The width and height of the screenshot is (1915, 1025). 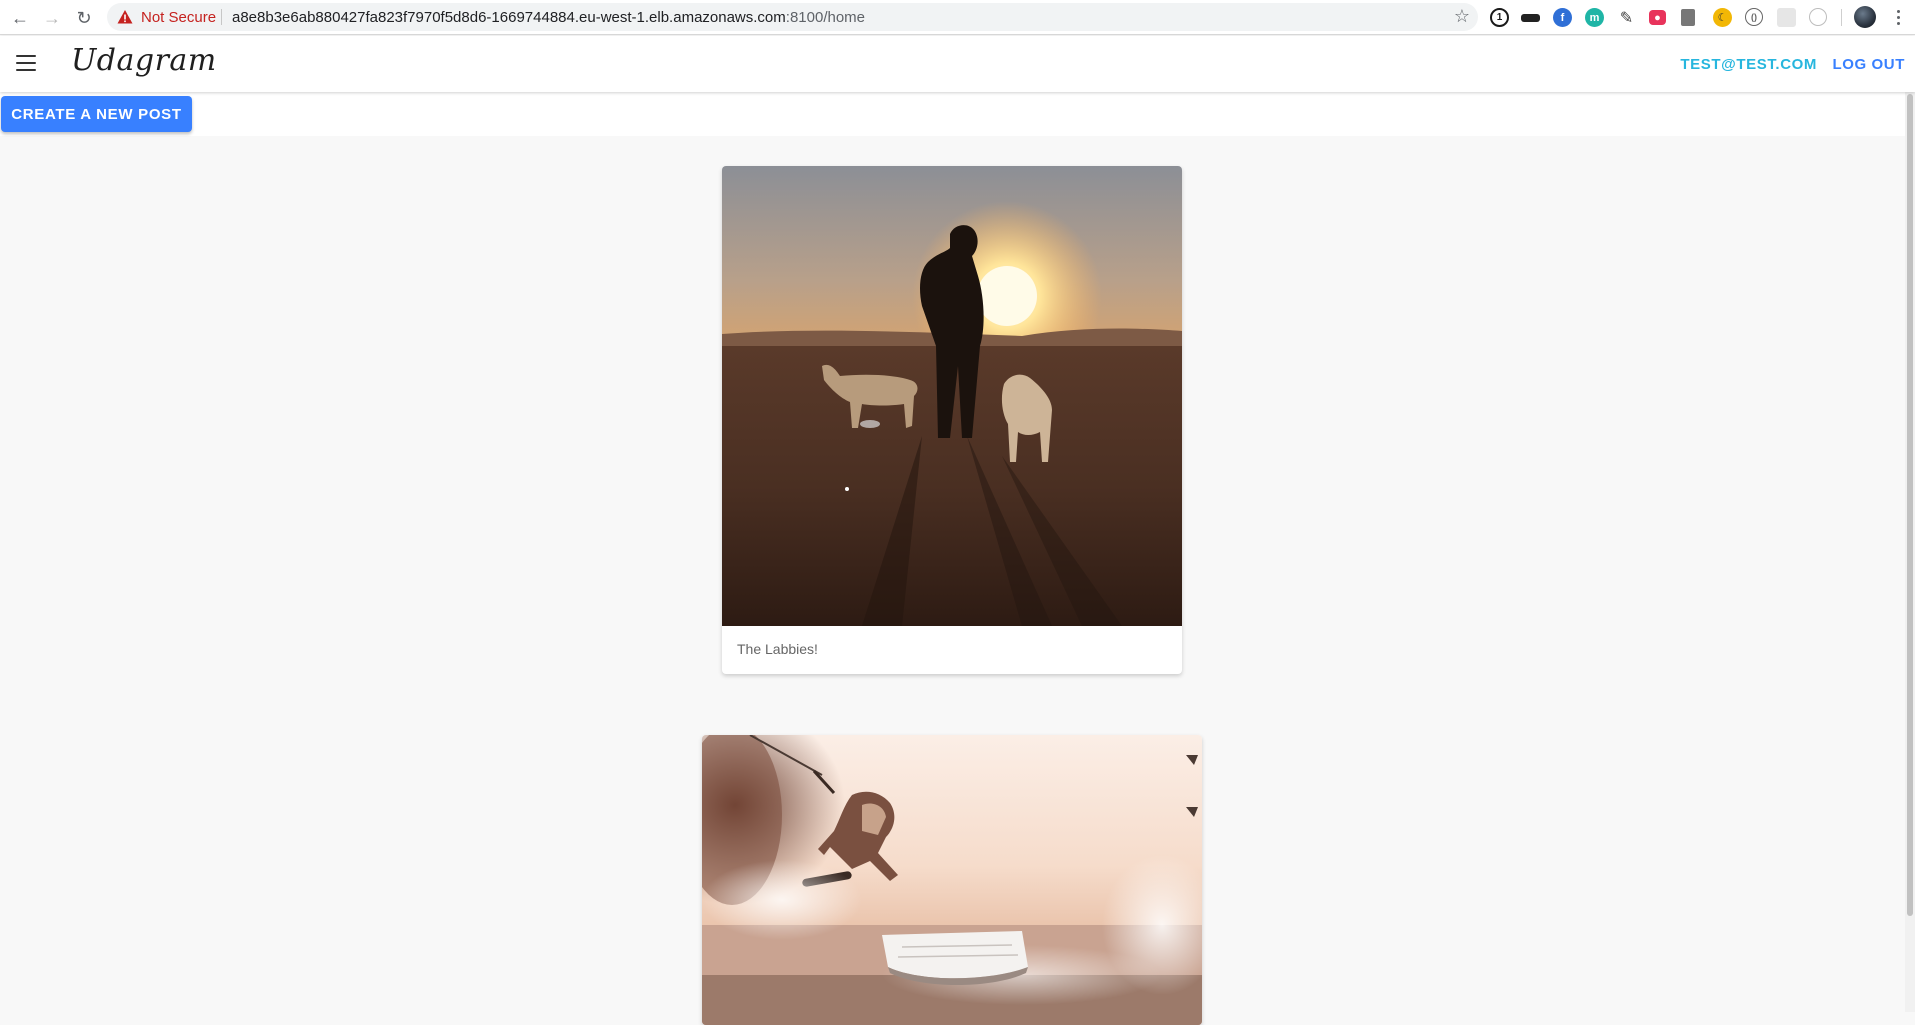 What do you see at coordinates (125, 17) in the screenshot?
I see `warning-icon` at bounding box center [125, 17].